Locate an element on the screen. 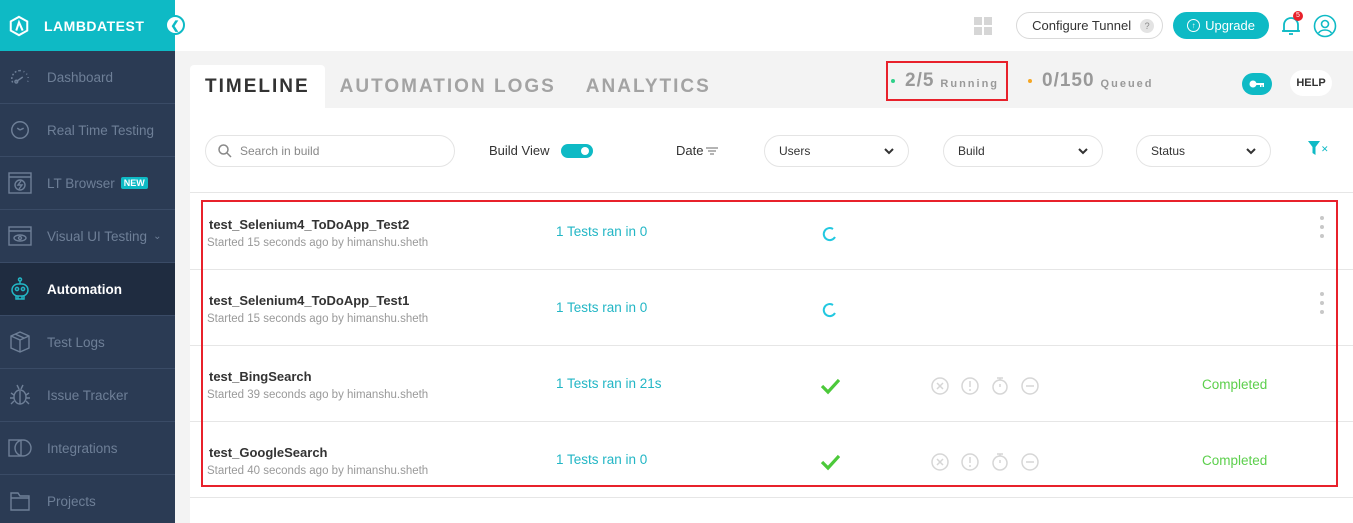 The image size is (1353, 523). sidebar-item-projects: Projects is located at coordinates (87, 499).